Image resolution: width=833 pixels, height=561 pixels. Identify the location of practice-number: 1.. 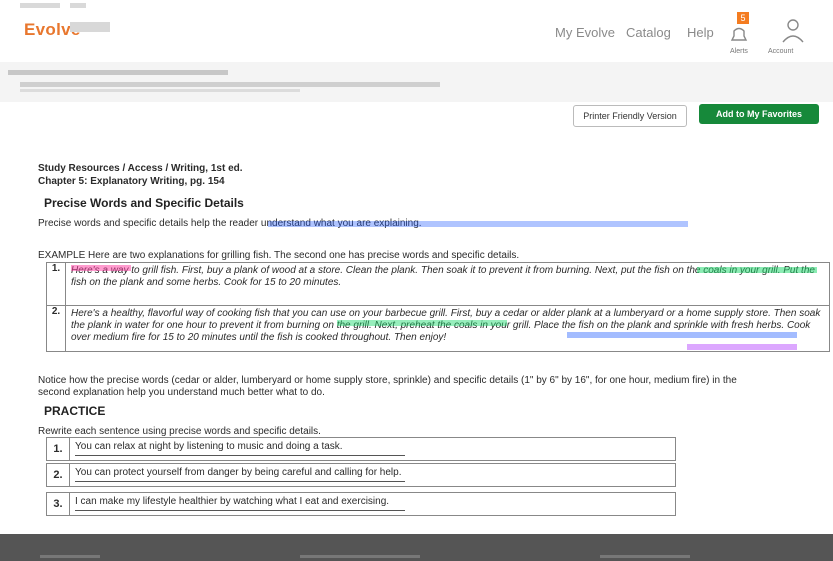
(58, 449).